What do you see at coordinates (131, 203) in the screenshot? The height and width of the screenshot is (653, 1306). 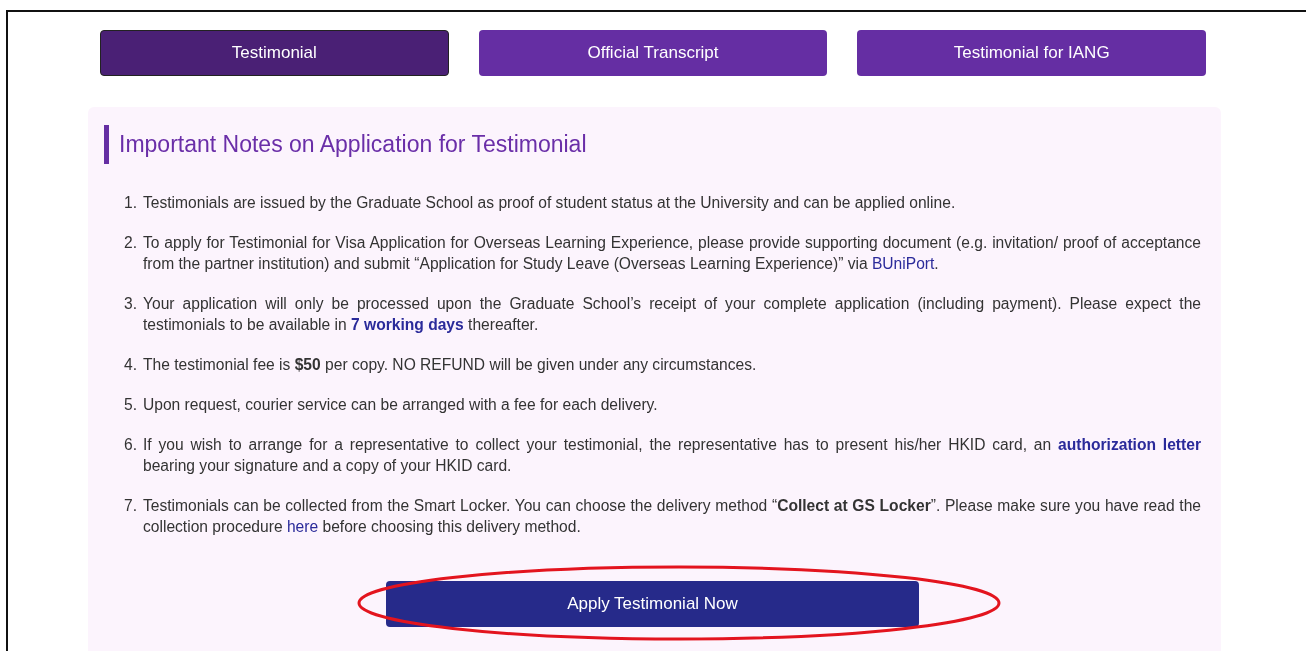 I see `list-number: 1.` at bounding box center [131, 203].